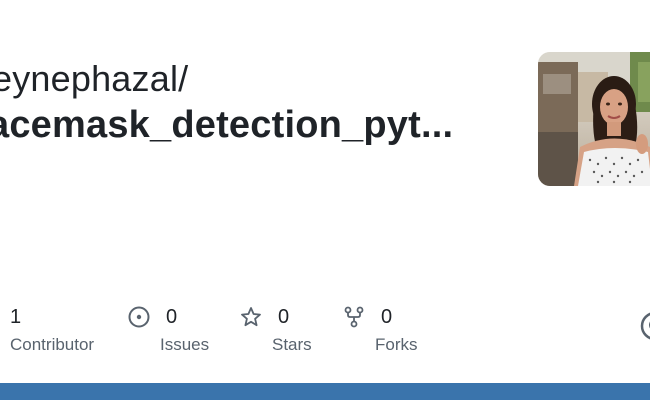 The height and width of the screenshot is (400, 650). I want to click on bottom-accent-bar, so click(325, 391).